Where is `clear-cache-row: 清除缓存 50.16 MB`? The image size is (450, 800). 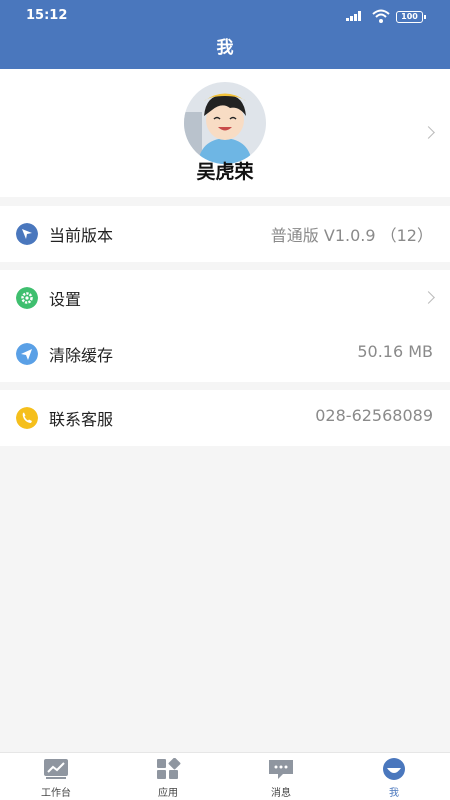 clear-cache-row: 清除缓存 50.16 MB is located at coordinates (225, 354).